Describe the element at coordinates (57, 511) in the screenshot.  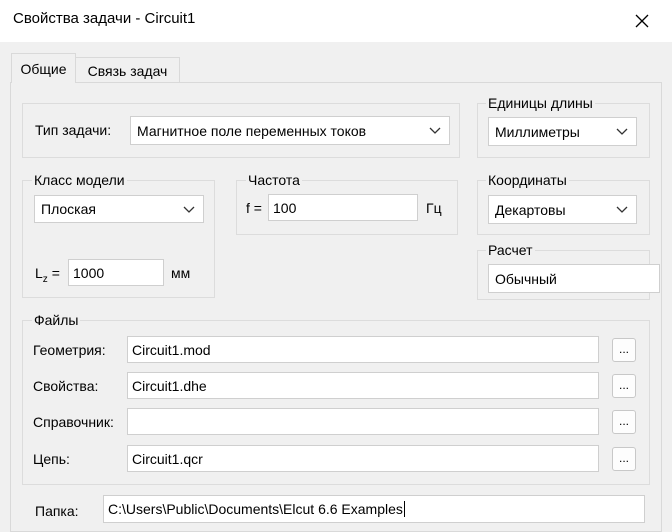
I see `folder-label: Папка:` at that location.